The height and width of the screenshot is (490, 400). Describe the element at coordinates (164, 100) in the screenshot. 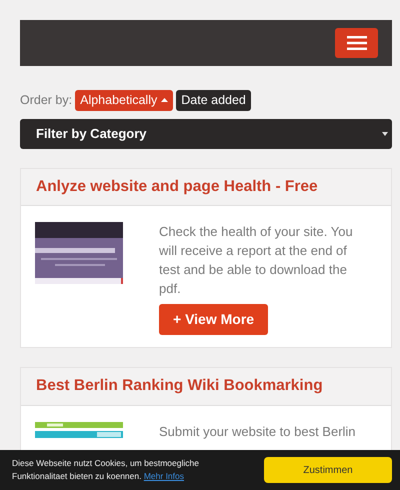

I see `sort-up-icon` at that location.